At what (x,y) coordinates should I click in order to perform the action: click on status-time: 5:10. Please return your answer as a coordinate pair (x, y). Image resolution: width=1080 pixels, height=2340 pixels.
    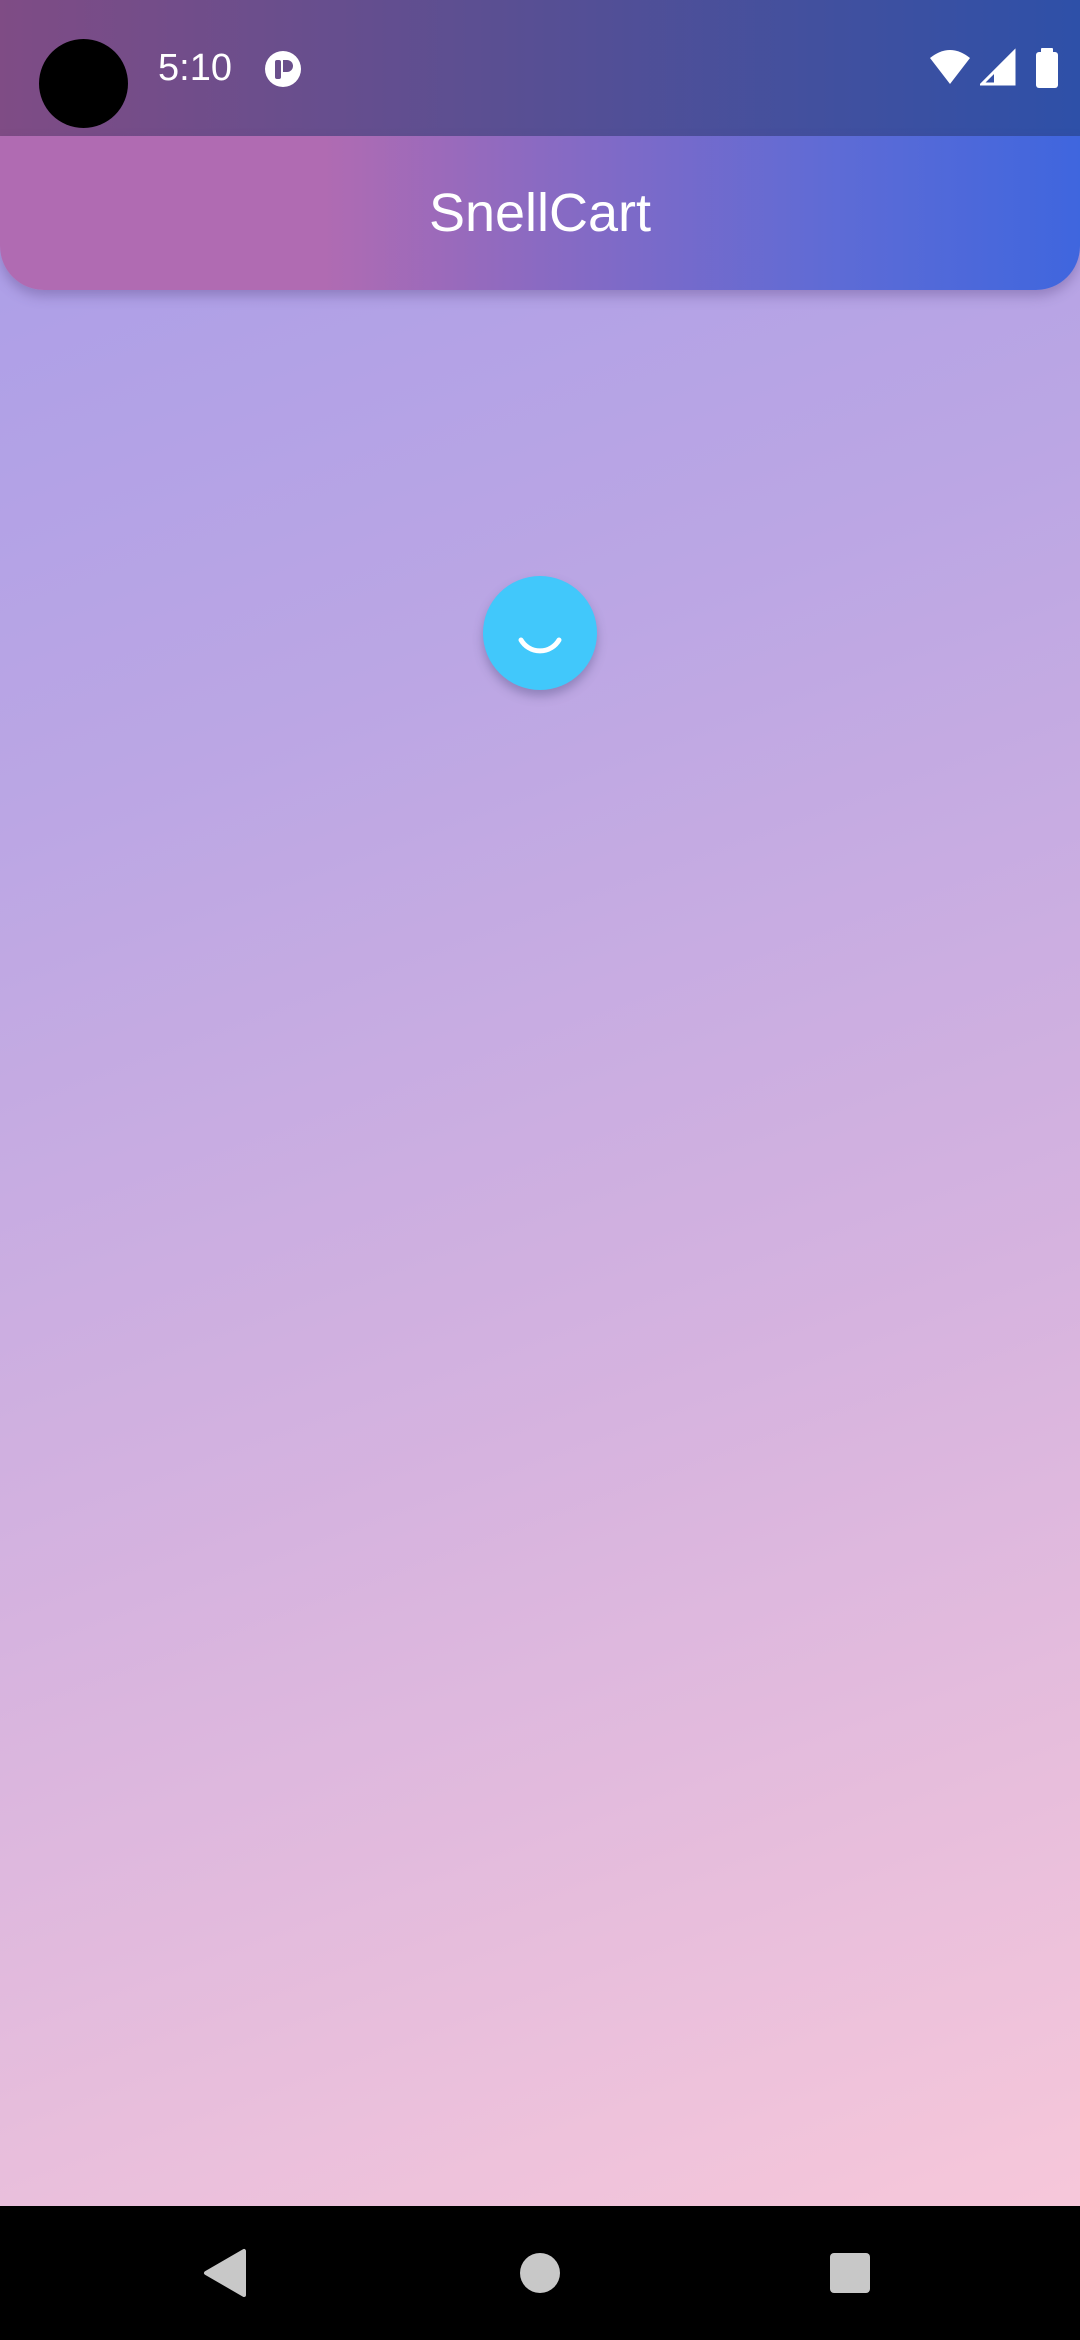
    Looking at the image, I should click on (195, 68).